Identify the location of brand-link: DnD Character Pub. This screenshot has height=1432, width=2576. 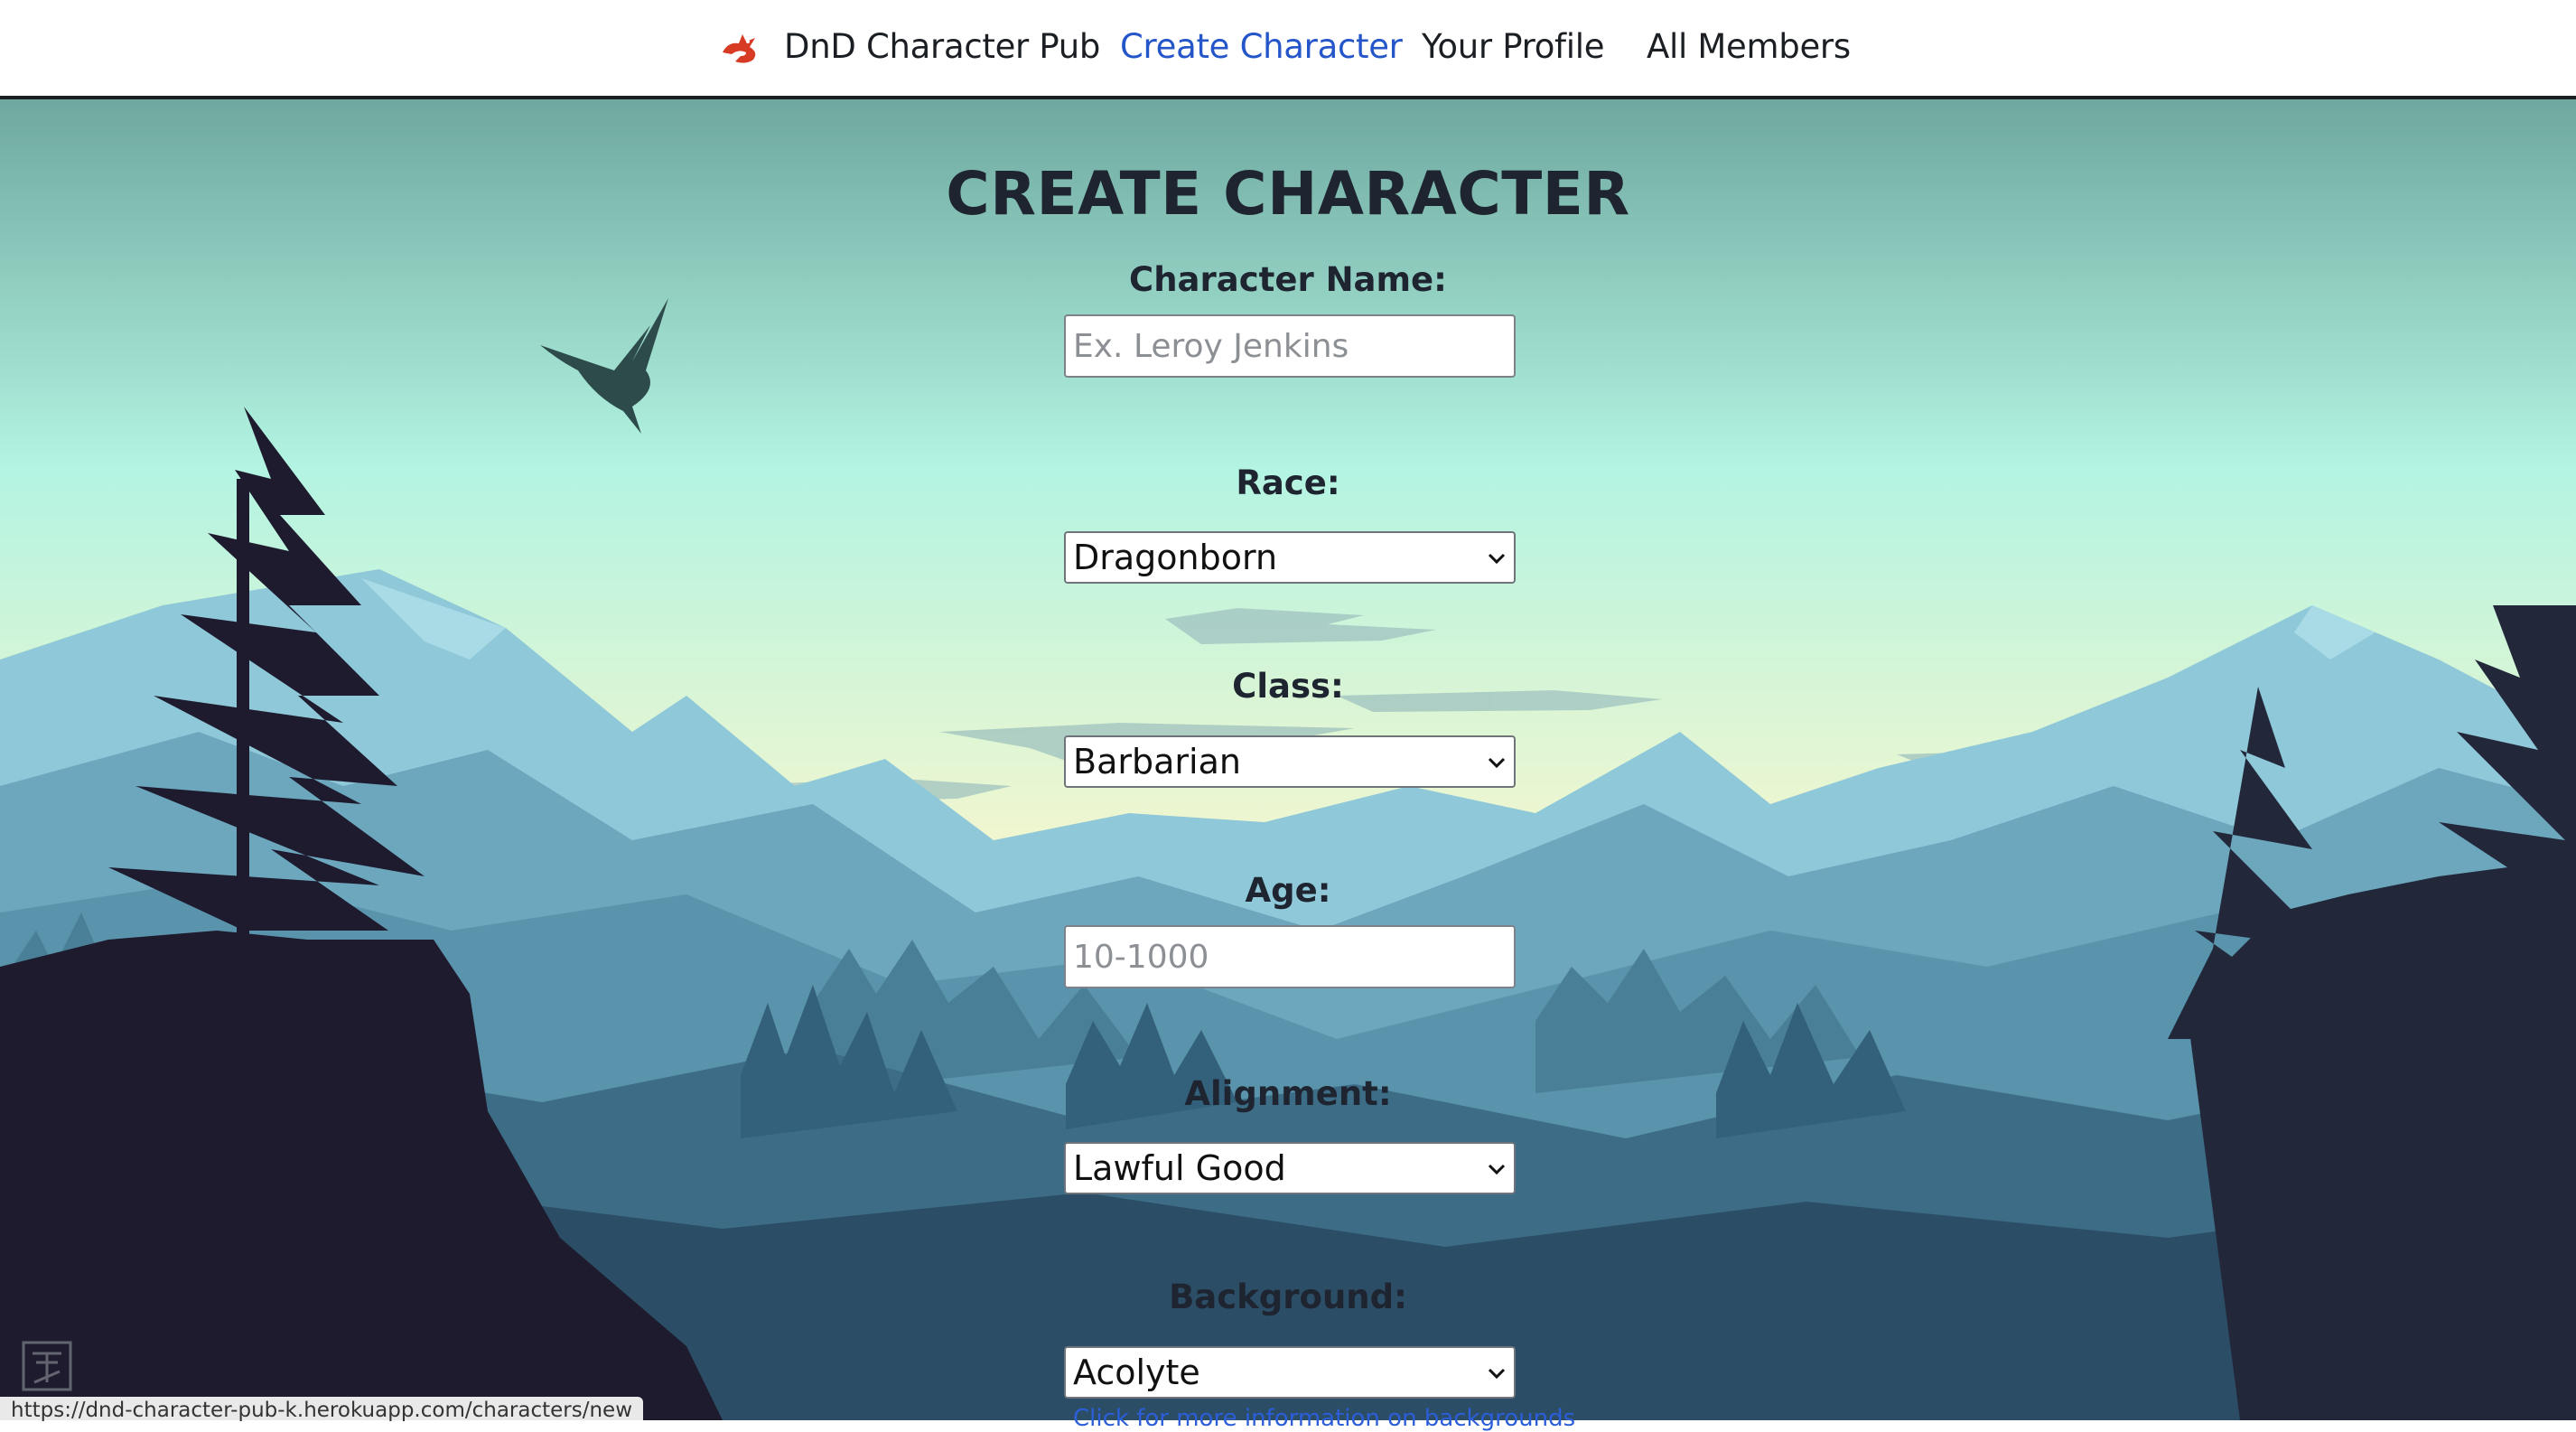
(942, 47).